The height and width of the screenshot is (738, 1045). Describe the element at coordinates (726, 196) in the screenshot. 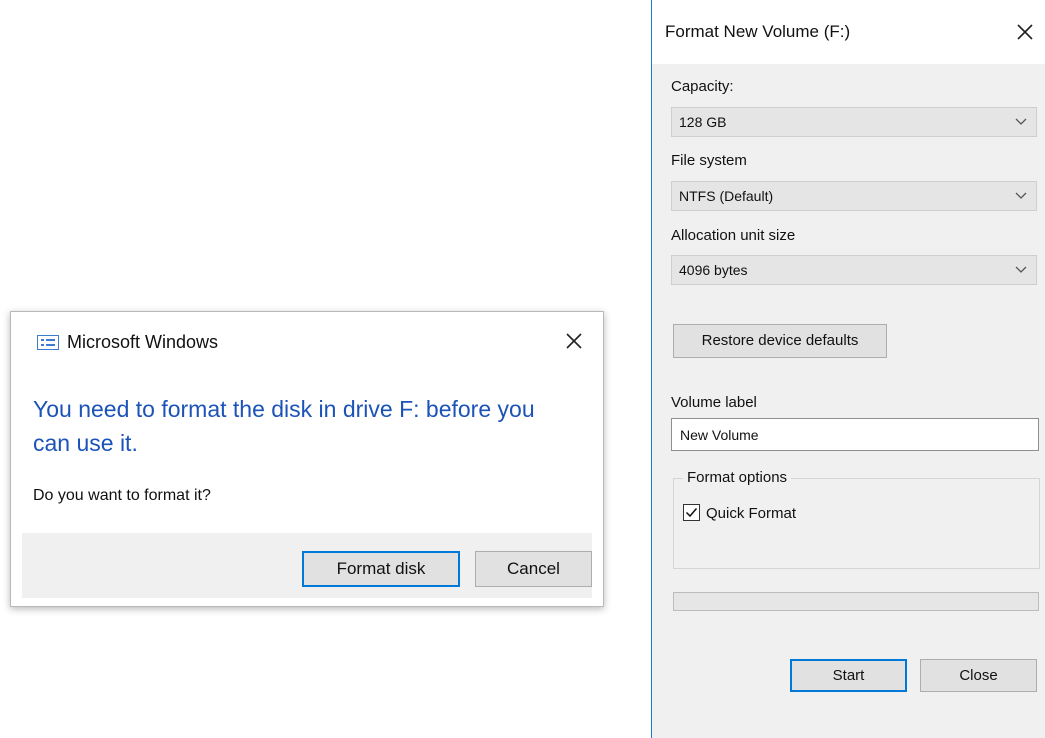

I see `file-system-value: NTFS (Default)` at that location.